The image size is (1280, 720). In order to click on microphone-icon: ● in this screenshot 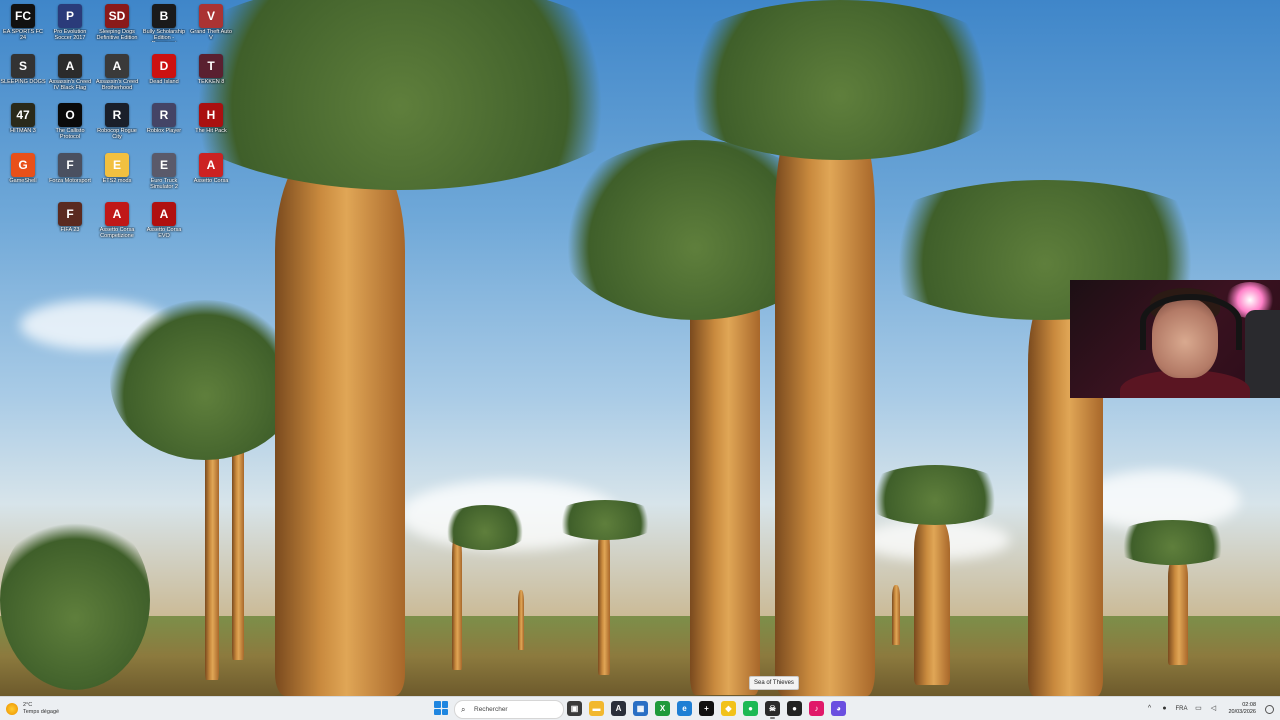, I will do `click(1164, 709)`.